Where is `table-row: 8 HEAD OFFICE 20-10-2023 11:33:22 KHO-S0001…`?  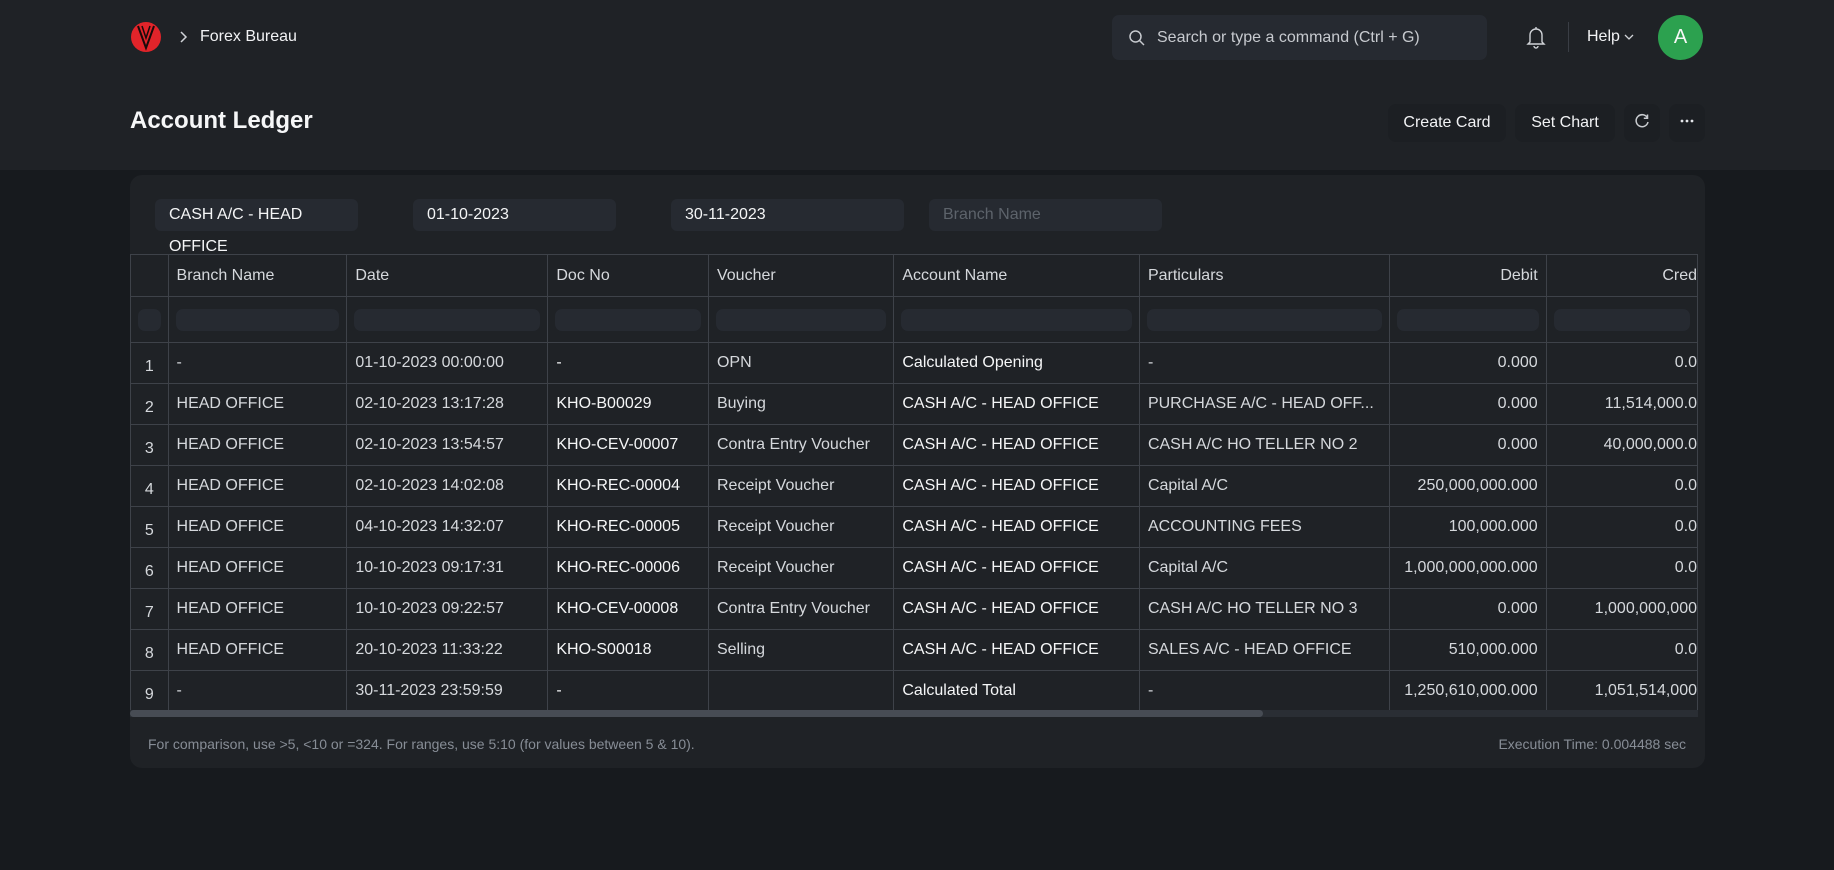 table-row: 8 HEAD OFFICE 20-10-2023 11:33:22 KHO-S0001… is located at coordinates (914, 650).